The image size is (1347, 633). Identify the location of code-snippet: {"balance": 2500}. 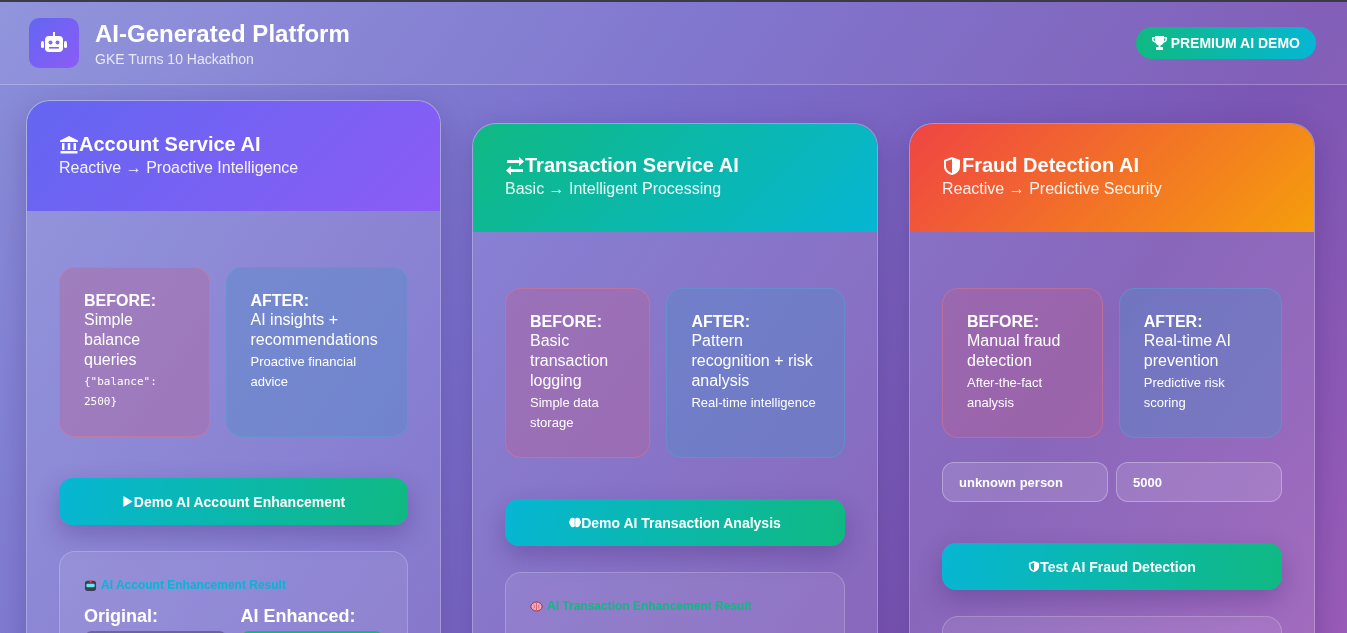
(121, 392).